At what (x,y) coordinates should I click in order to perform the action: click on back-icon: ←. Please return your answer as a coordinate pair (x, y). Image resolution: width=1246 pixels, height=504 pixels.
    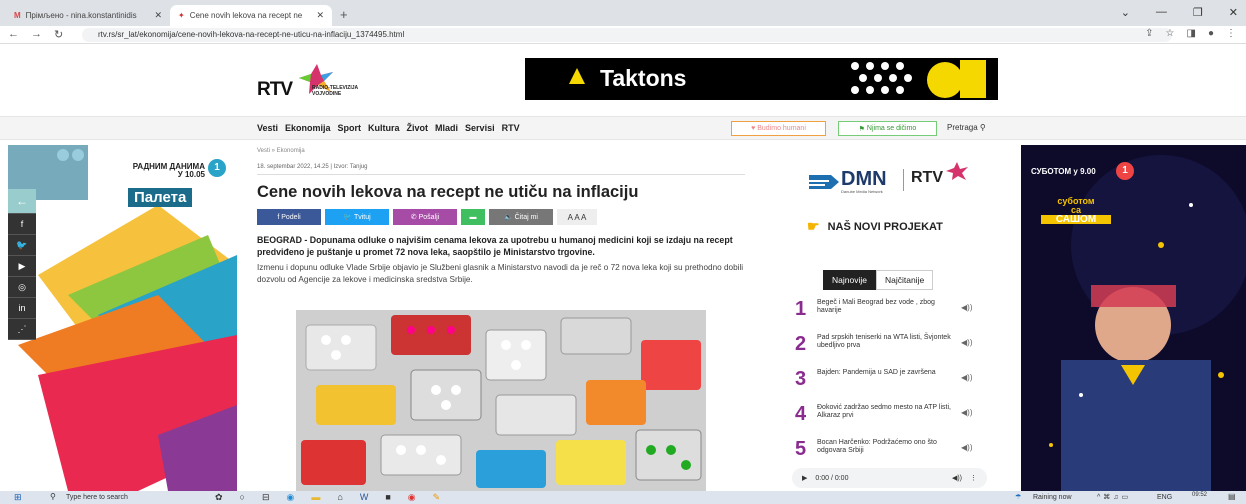
    Looking at the image, I should click on (13, 34).